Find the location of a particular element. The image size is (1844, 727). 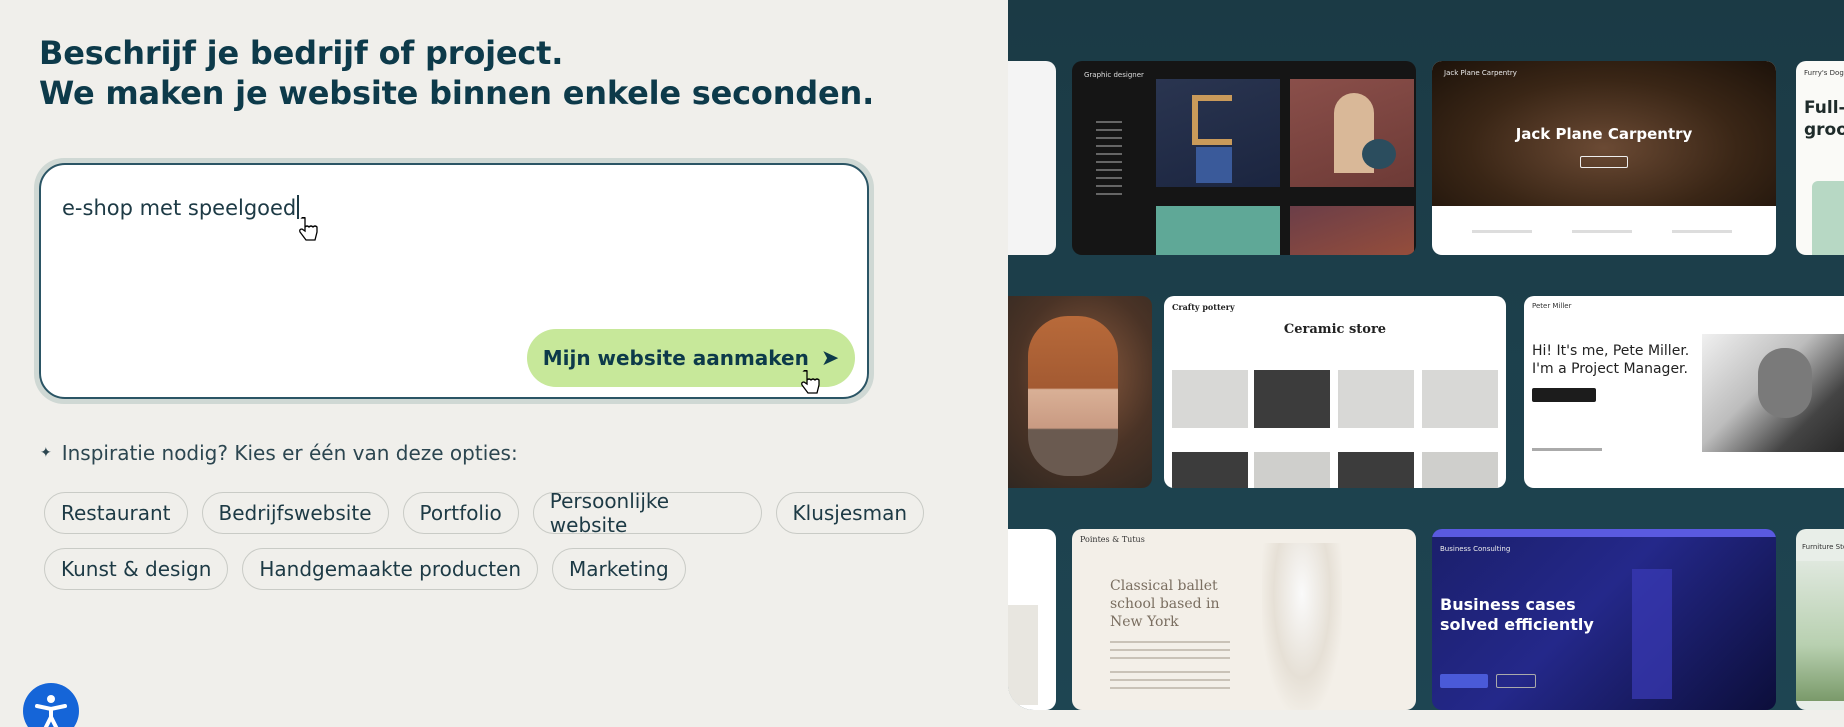

carpentry-cta is located at coordinates (1604, 162).